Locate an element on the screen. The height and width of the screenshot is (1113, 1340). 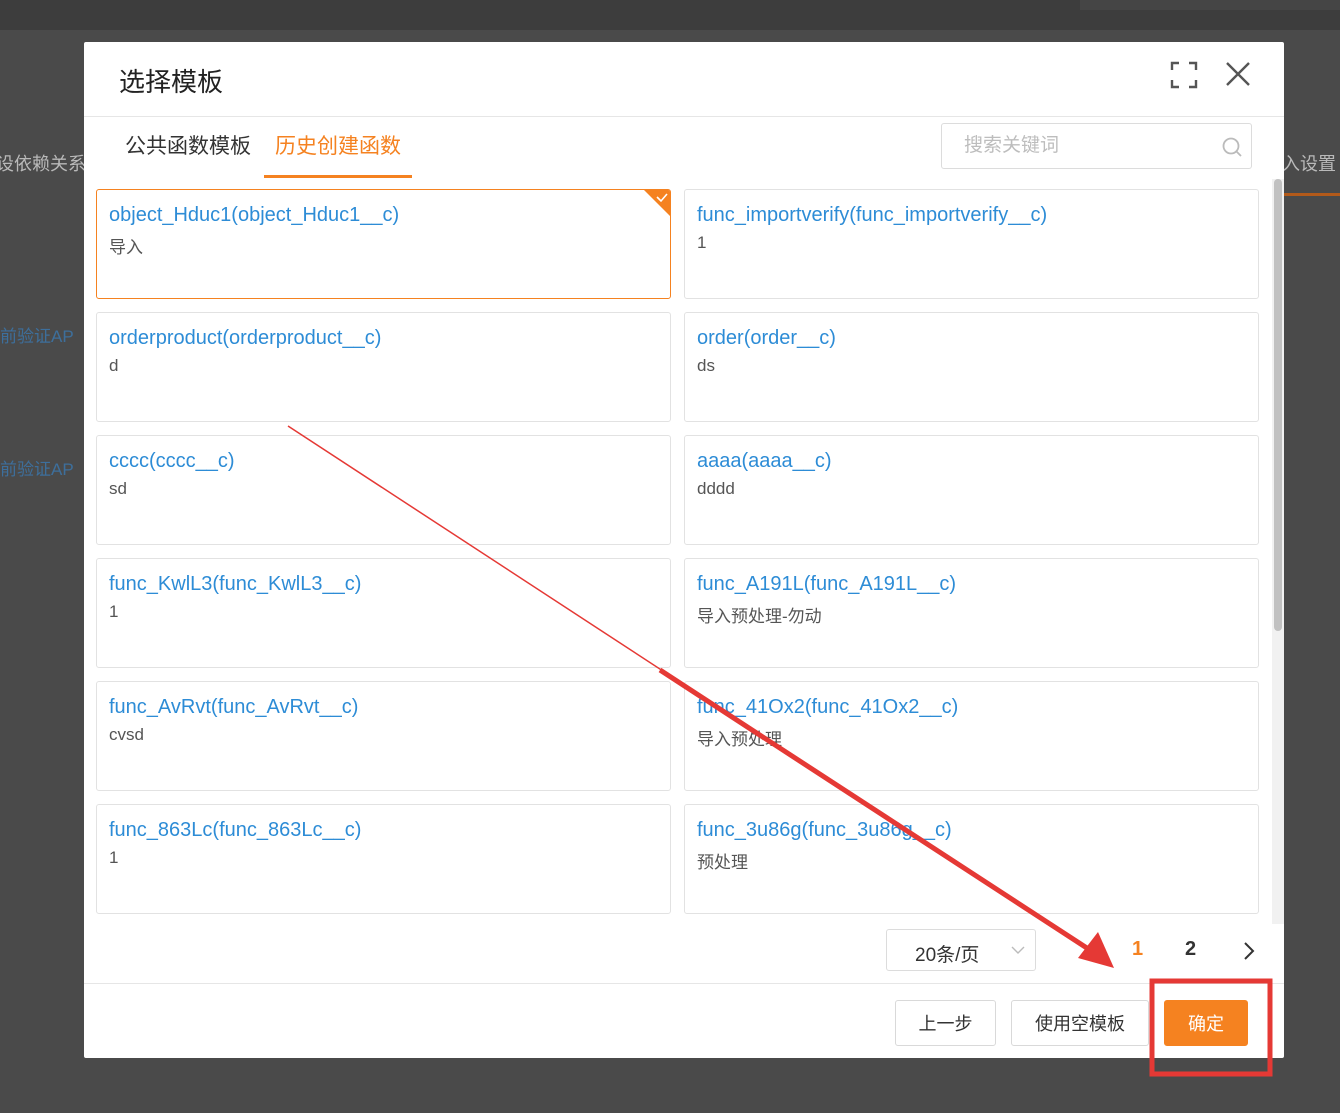
previous-step-button: 上一步 is located at coordinates (945, 1023).